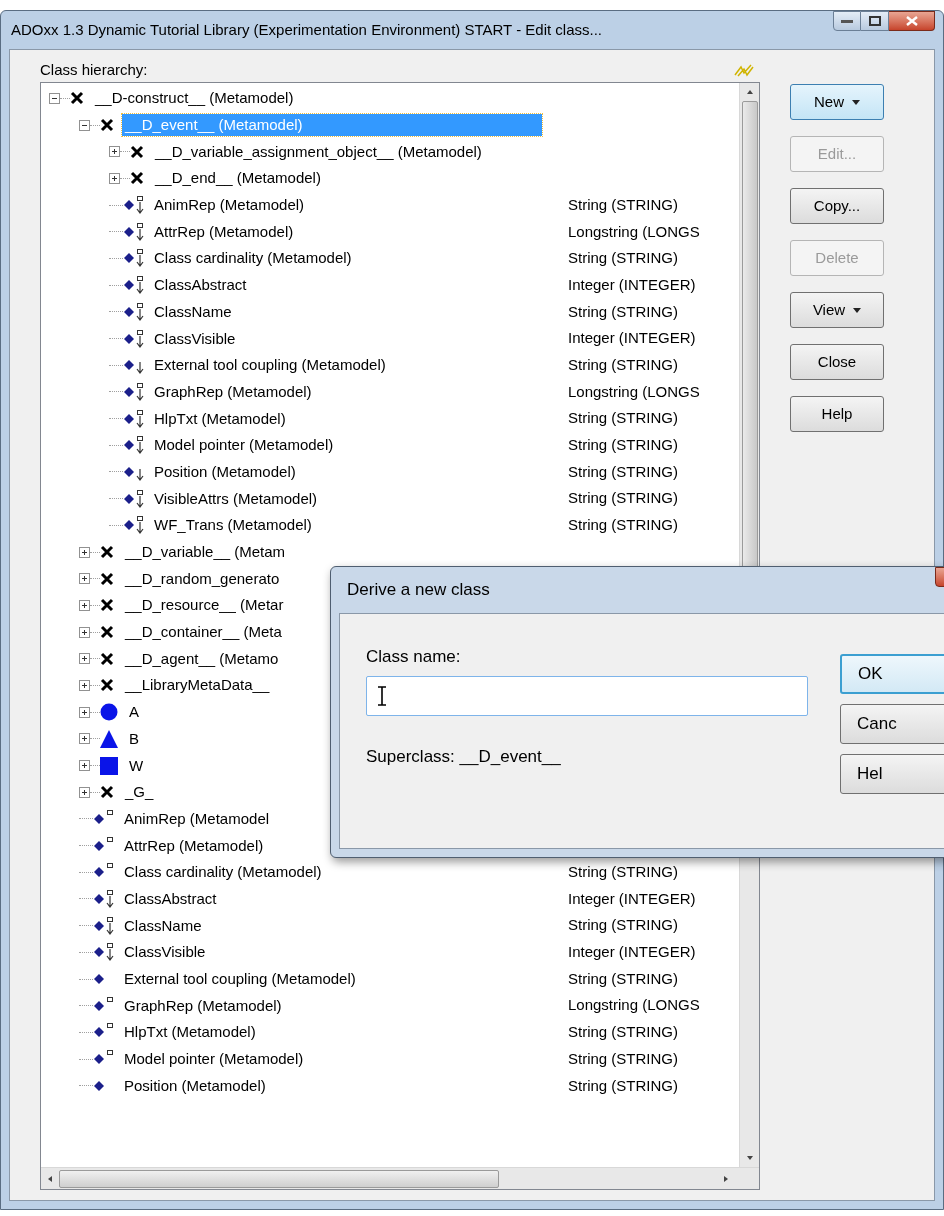 The image size is (944, 1216). I want to click on tree-item: __D_variable_assignment_object__ (Metamodel), so click(318, 151).